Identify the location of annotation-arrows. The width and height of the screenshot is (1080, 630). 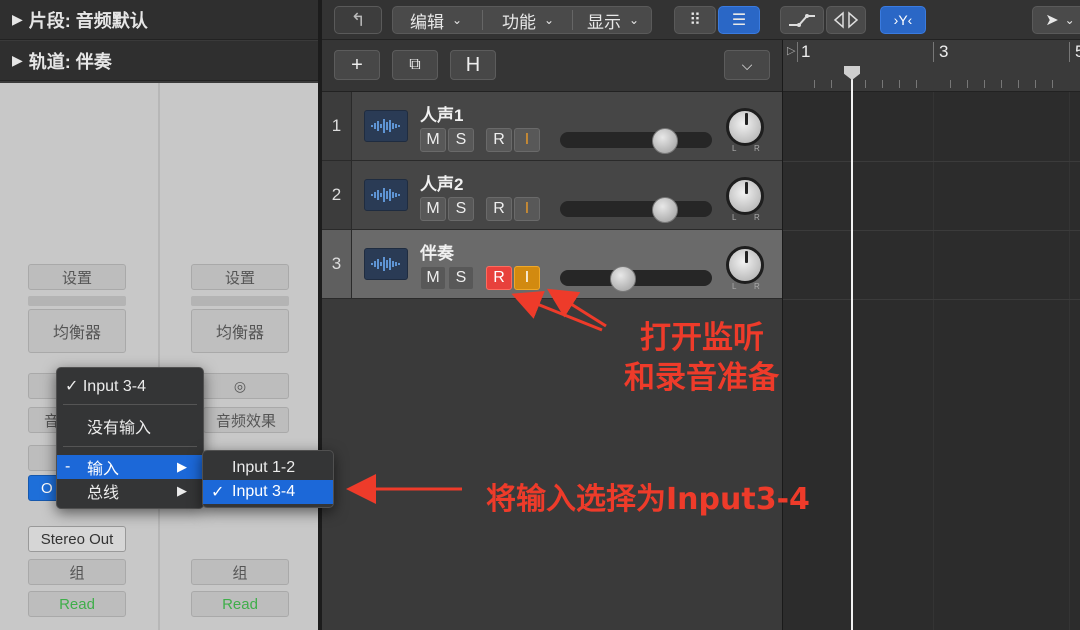
(476, 396).